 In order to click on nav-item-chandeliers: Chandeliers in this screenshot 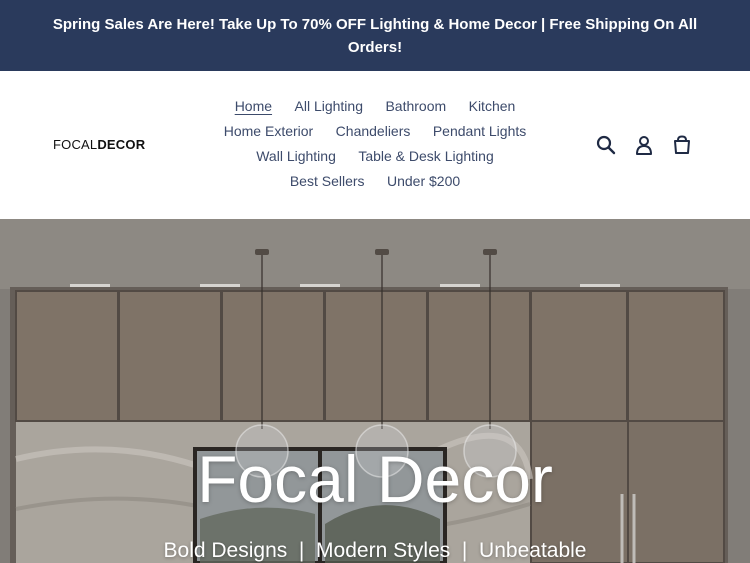, I will do `click(373, 131)`.